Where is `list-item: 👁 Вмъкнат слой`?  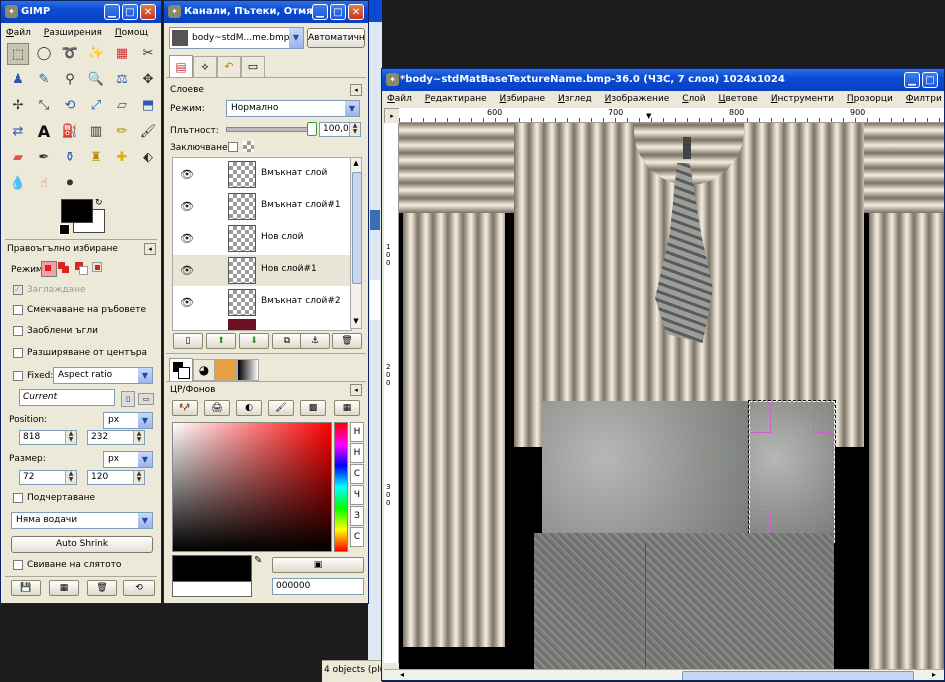 list-item: 👁 Вмъкнат слой is located at coordinates (262, 174).